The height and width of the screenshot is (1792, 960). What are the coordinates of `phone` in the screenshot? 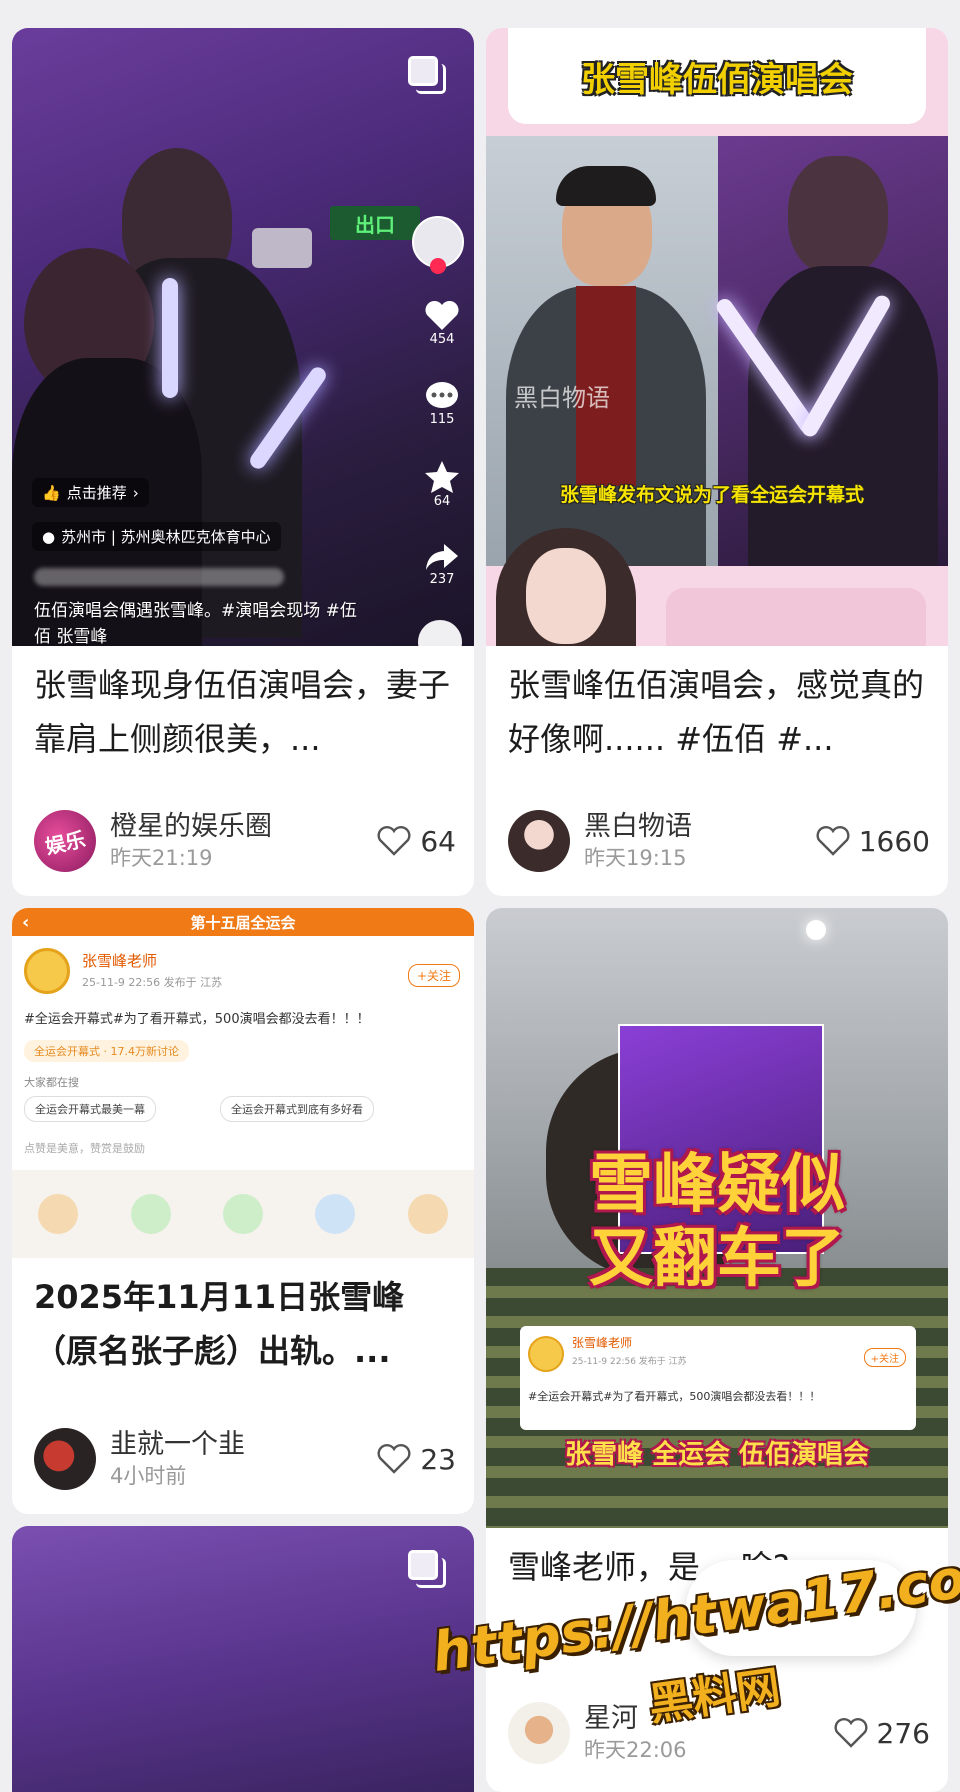 It's located at (282, 248).